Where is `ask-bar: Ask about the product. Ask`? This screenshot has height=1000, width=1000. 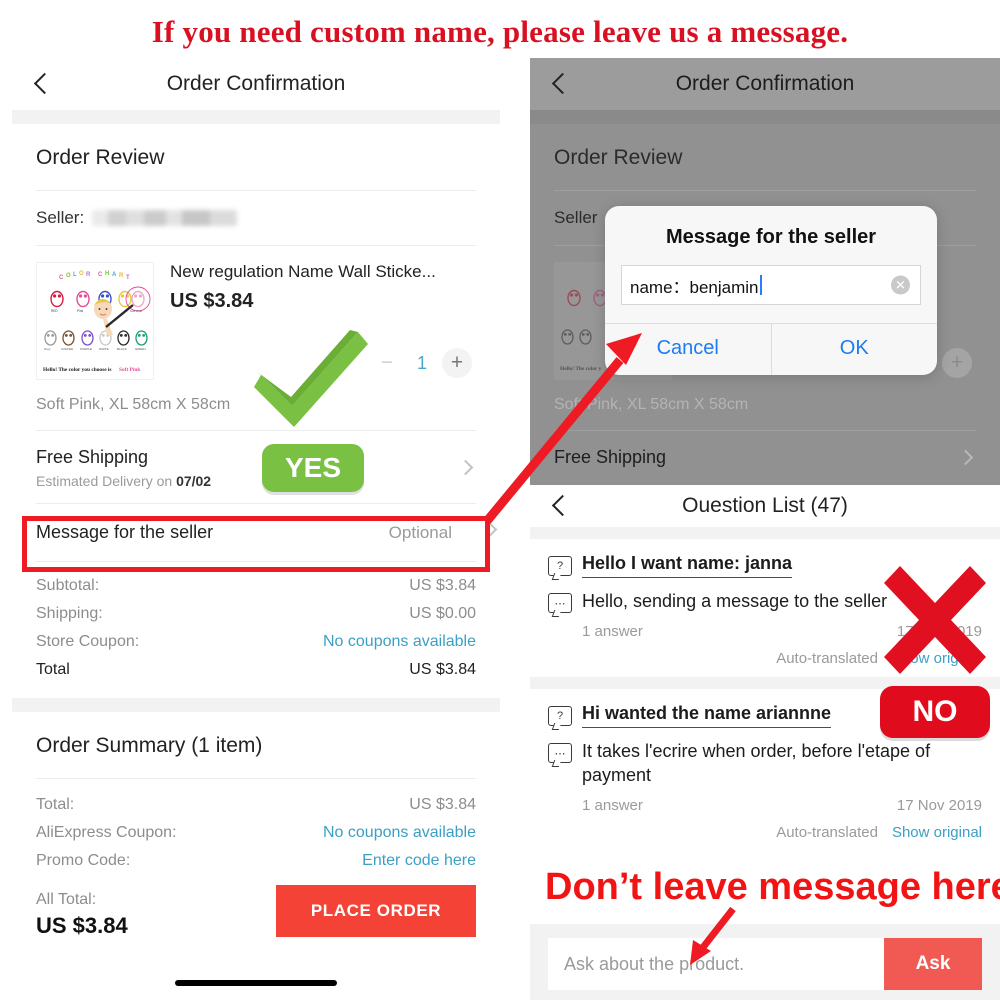
ask-bar: Ask about the product. Ask is located at coordinates (765, 962).